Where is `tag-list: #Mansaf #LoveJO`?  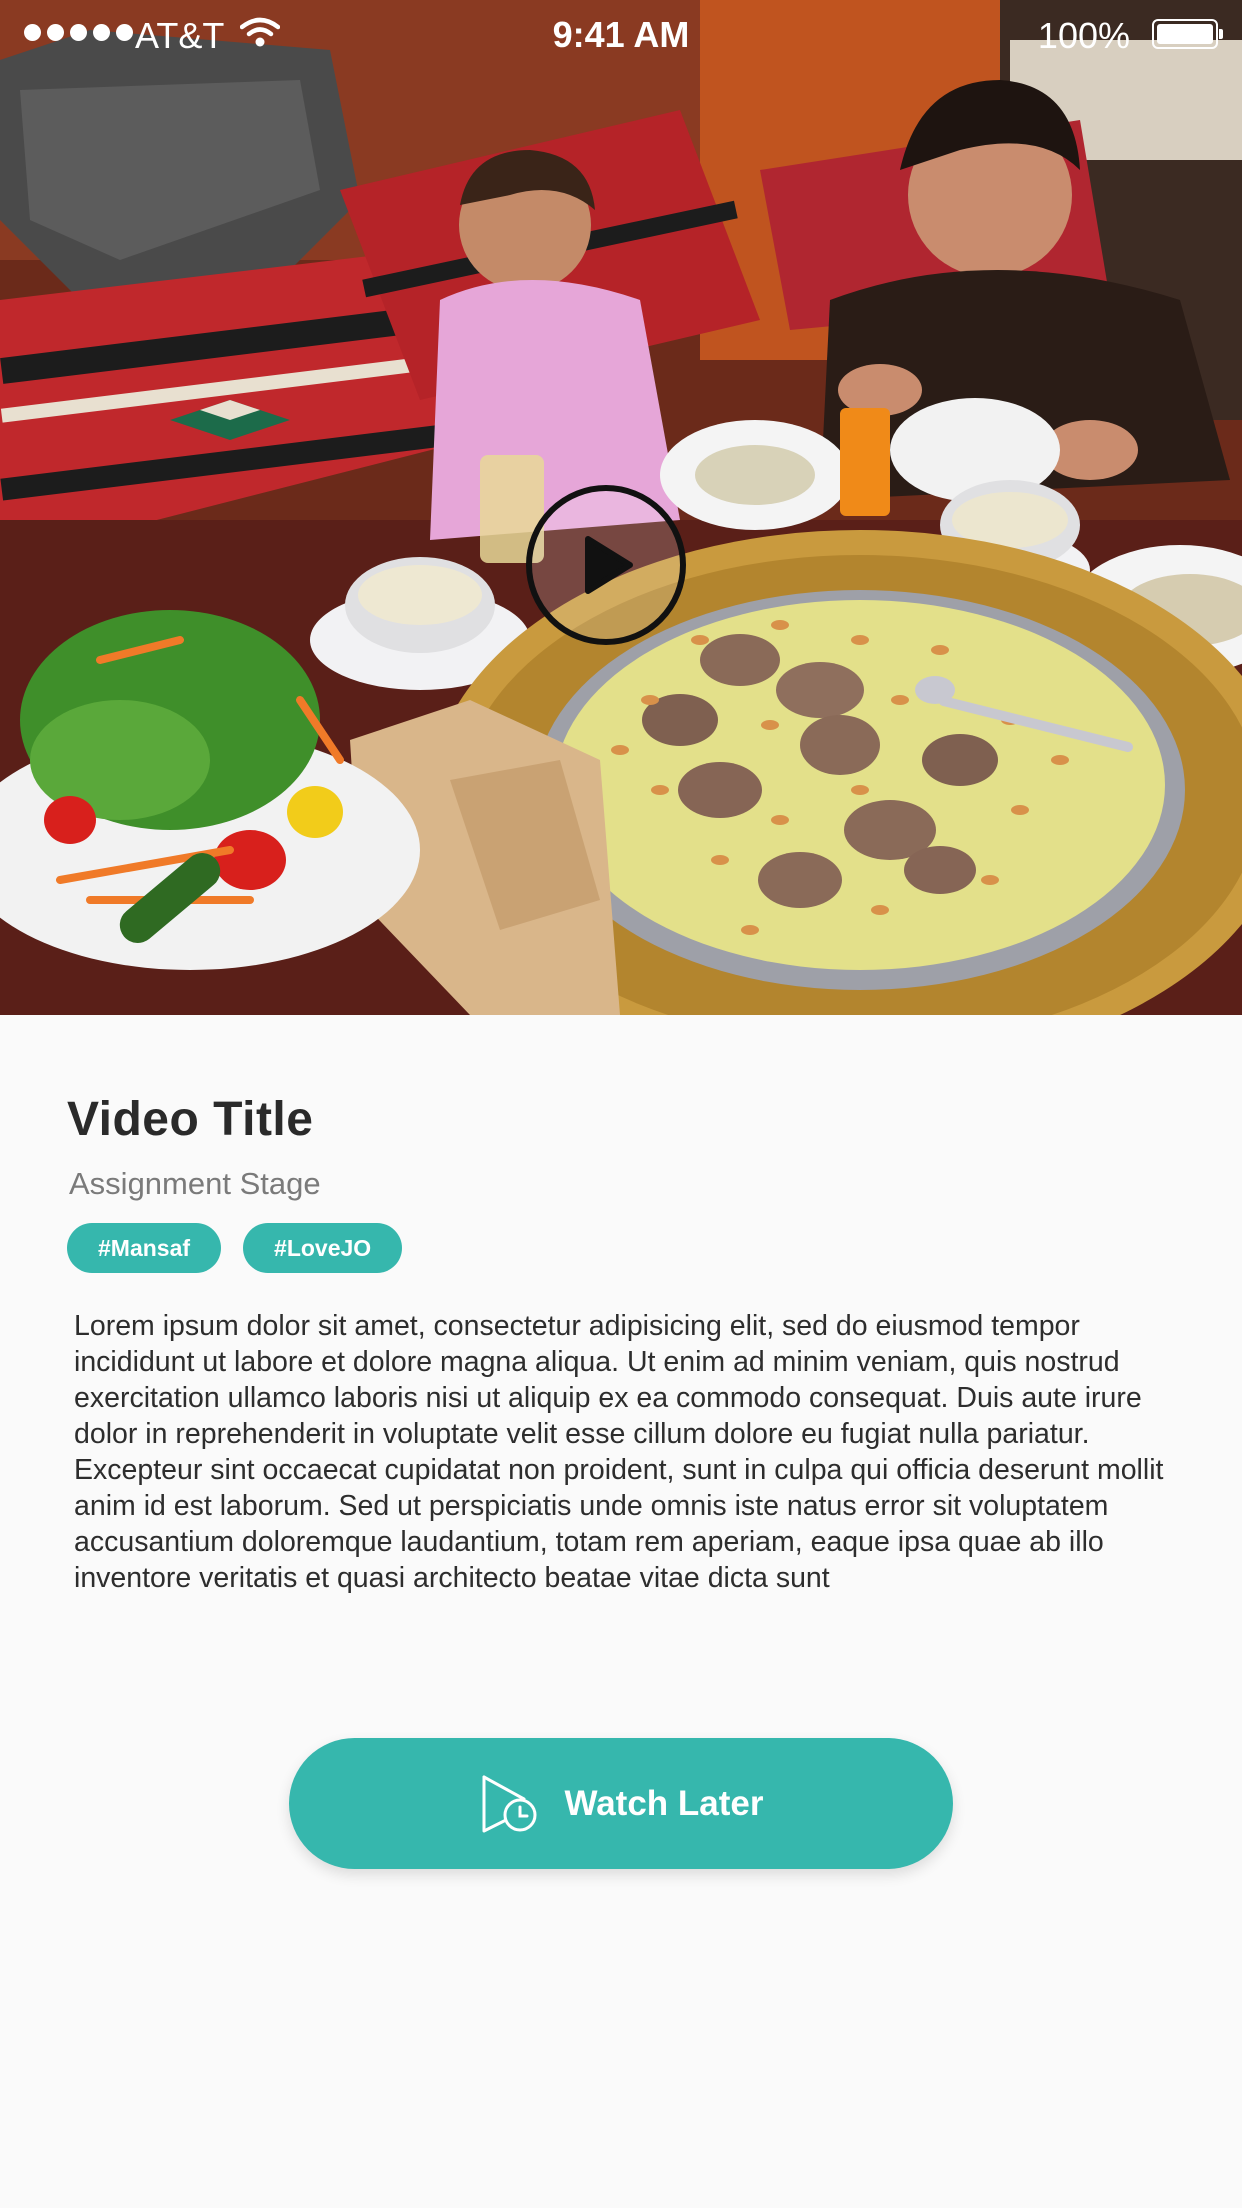
tag-list: #Mansaf #LoveJO is located at coordinates (235, 1248).